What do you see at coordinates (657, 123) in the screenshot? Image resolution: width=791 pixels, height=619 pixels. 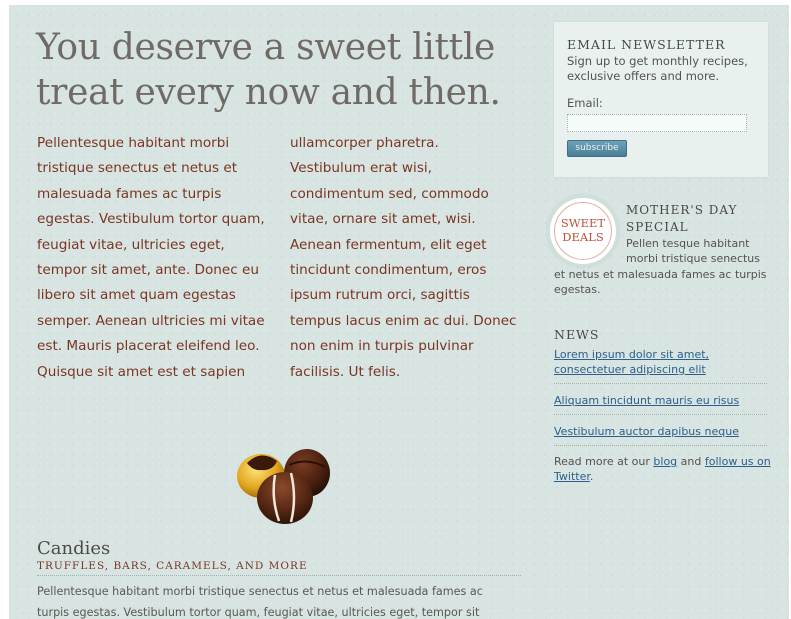 I see `email-field` at bounding box center [657, 123].